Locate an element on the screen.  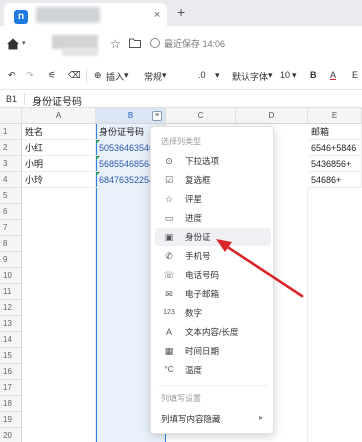
browser-tab: n × is located at coordinates (85, 14).